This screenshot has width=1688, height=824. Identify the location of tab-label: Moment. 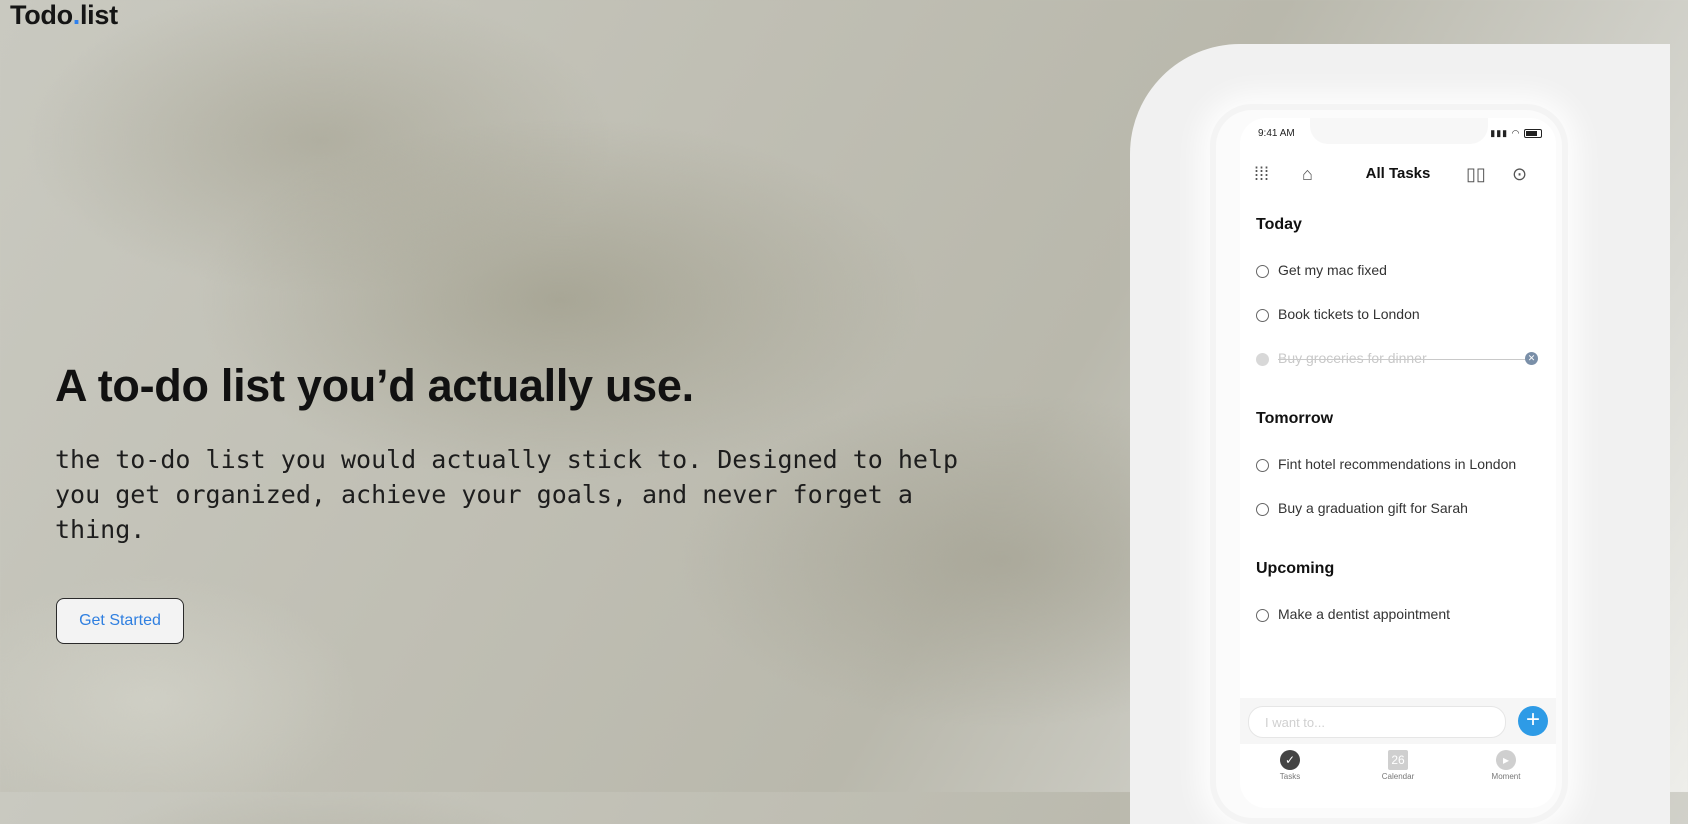
(1506, 776).